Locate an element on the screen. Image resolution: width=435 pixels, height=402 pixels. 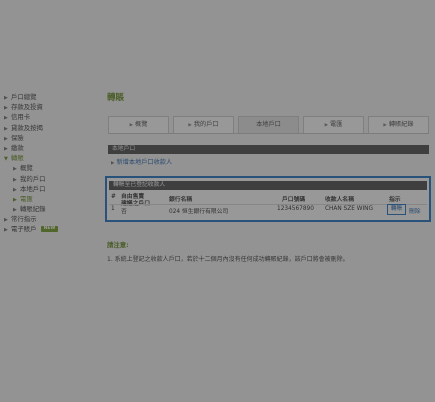
tab-bar: ▶ 概覽 ▶ 我的戶口 本地戶口 ▶ 電匯 ▶ 轉賬紀錄 is located at coordinates (268, 125).